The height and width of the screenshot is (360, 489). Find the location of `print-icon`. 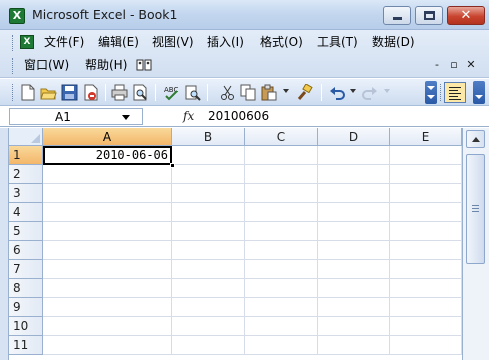

print-icon is located at coordinates (119, 92).